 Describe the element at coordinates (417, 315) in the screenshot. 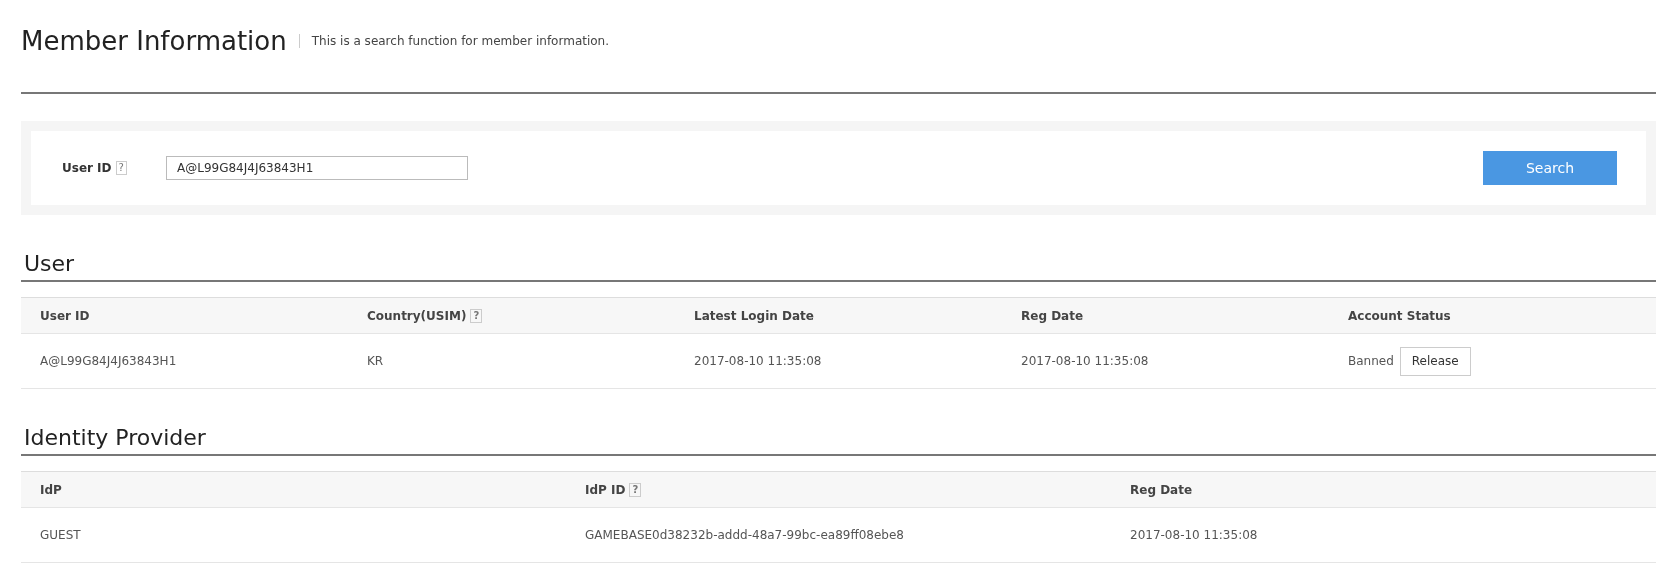

I see `column-header: Country(USIM)` at that location.